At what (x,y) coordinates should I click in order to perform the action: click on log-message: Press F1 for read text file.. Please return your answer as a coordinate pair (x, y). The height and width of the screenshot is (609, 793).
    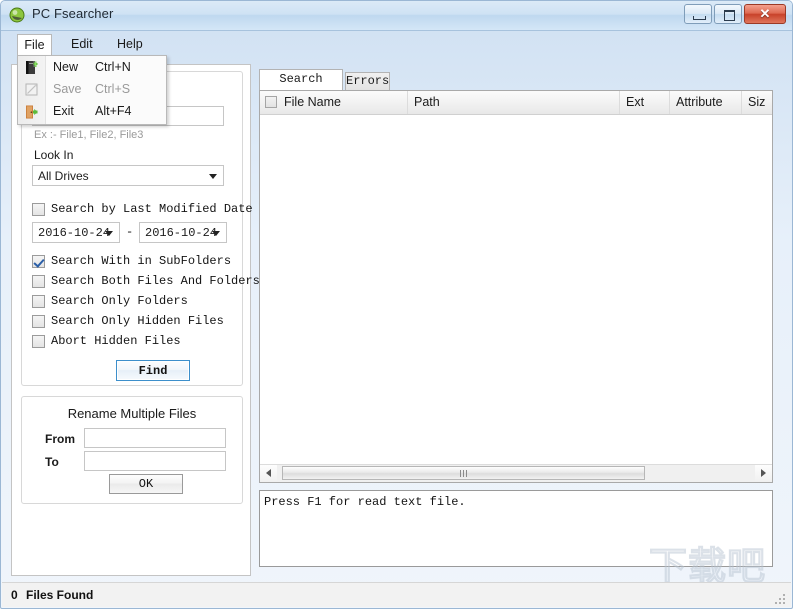
    Looking at the image, I should click on (365, 502).